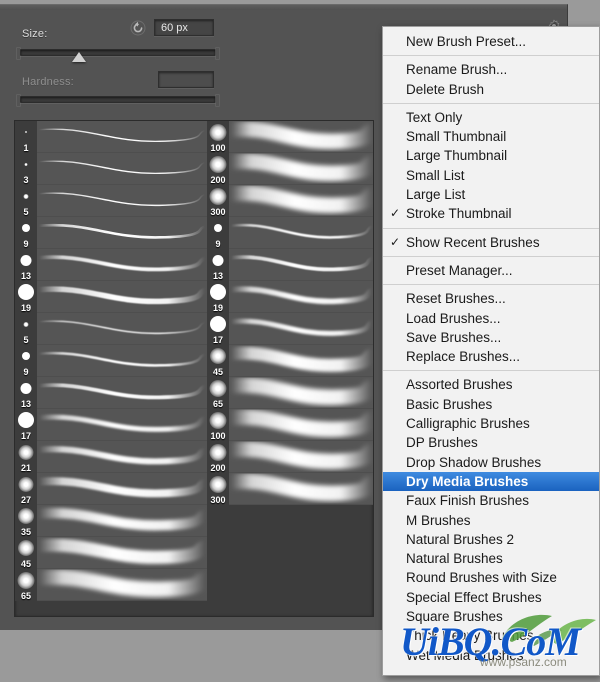 This screenshot has width=600, height=682. What do you see at coordinates (186, 79) in the screenshot?
I see `hardness-input` at bounding box center [186, 79].